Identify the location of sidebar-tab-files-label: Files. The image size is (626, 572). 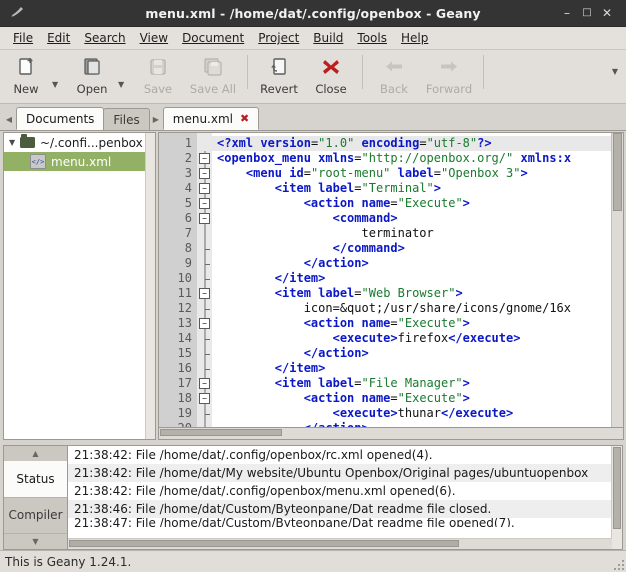
(126, 119).